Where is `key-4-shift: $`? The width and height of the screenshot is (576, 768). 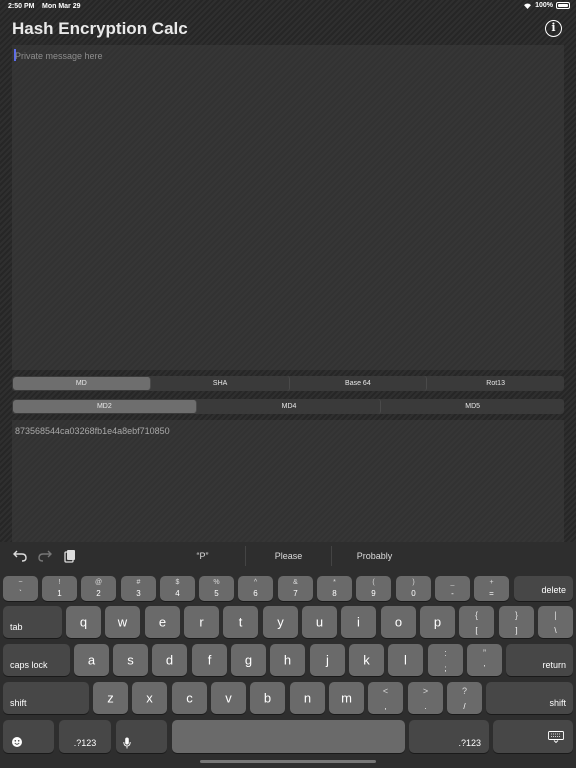
key-4-shift: $ is located at coordinates (177, 582).